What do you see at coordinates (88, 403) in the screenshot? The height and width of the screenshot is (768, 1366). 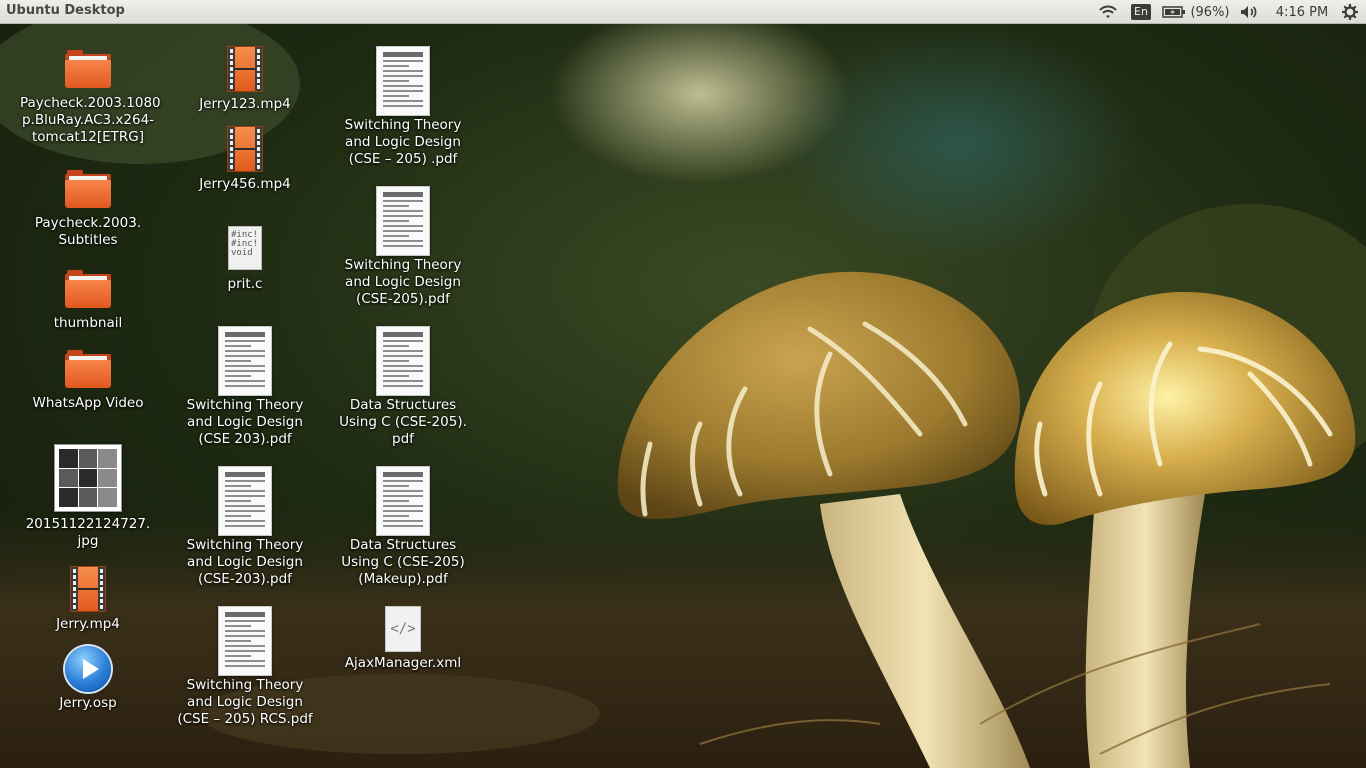 I see `icon-label: WhatsApp Video` at bounding box center [88, 403].